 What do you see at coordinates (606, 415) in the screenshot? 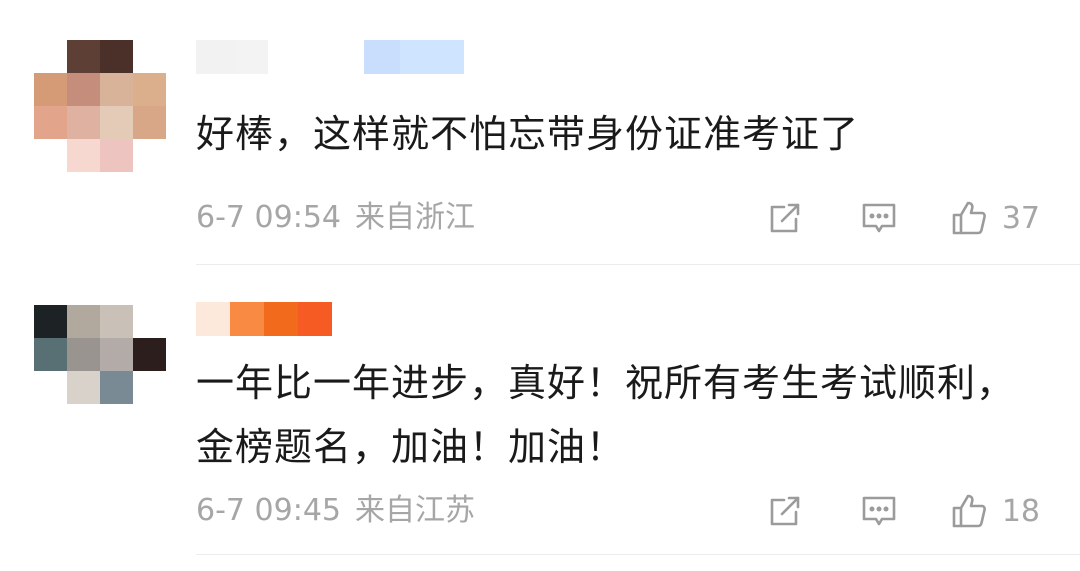
I see `comment-text: 一年比一年进步，真好！祝所有考生考试顺利，金榜题名，加油！加油！` at bounding box center [606, 415].